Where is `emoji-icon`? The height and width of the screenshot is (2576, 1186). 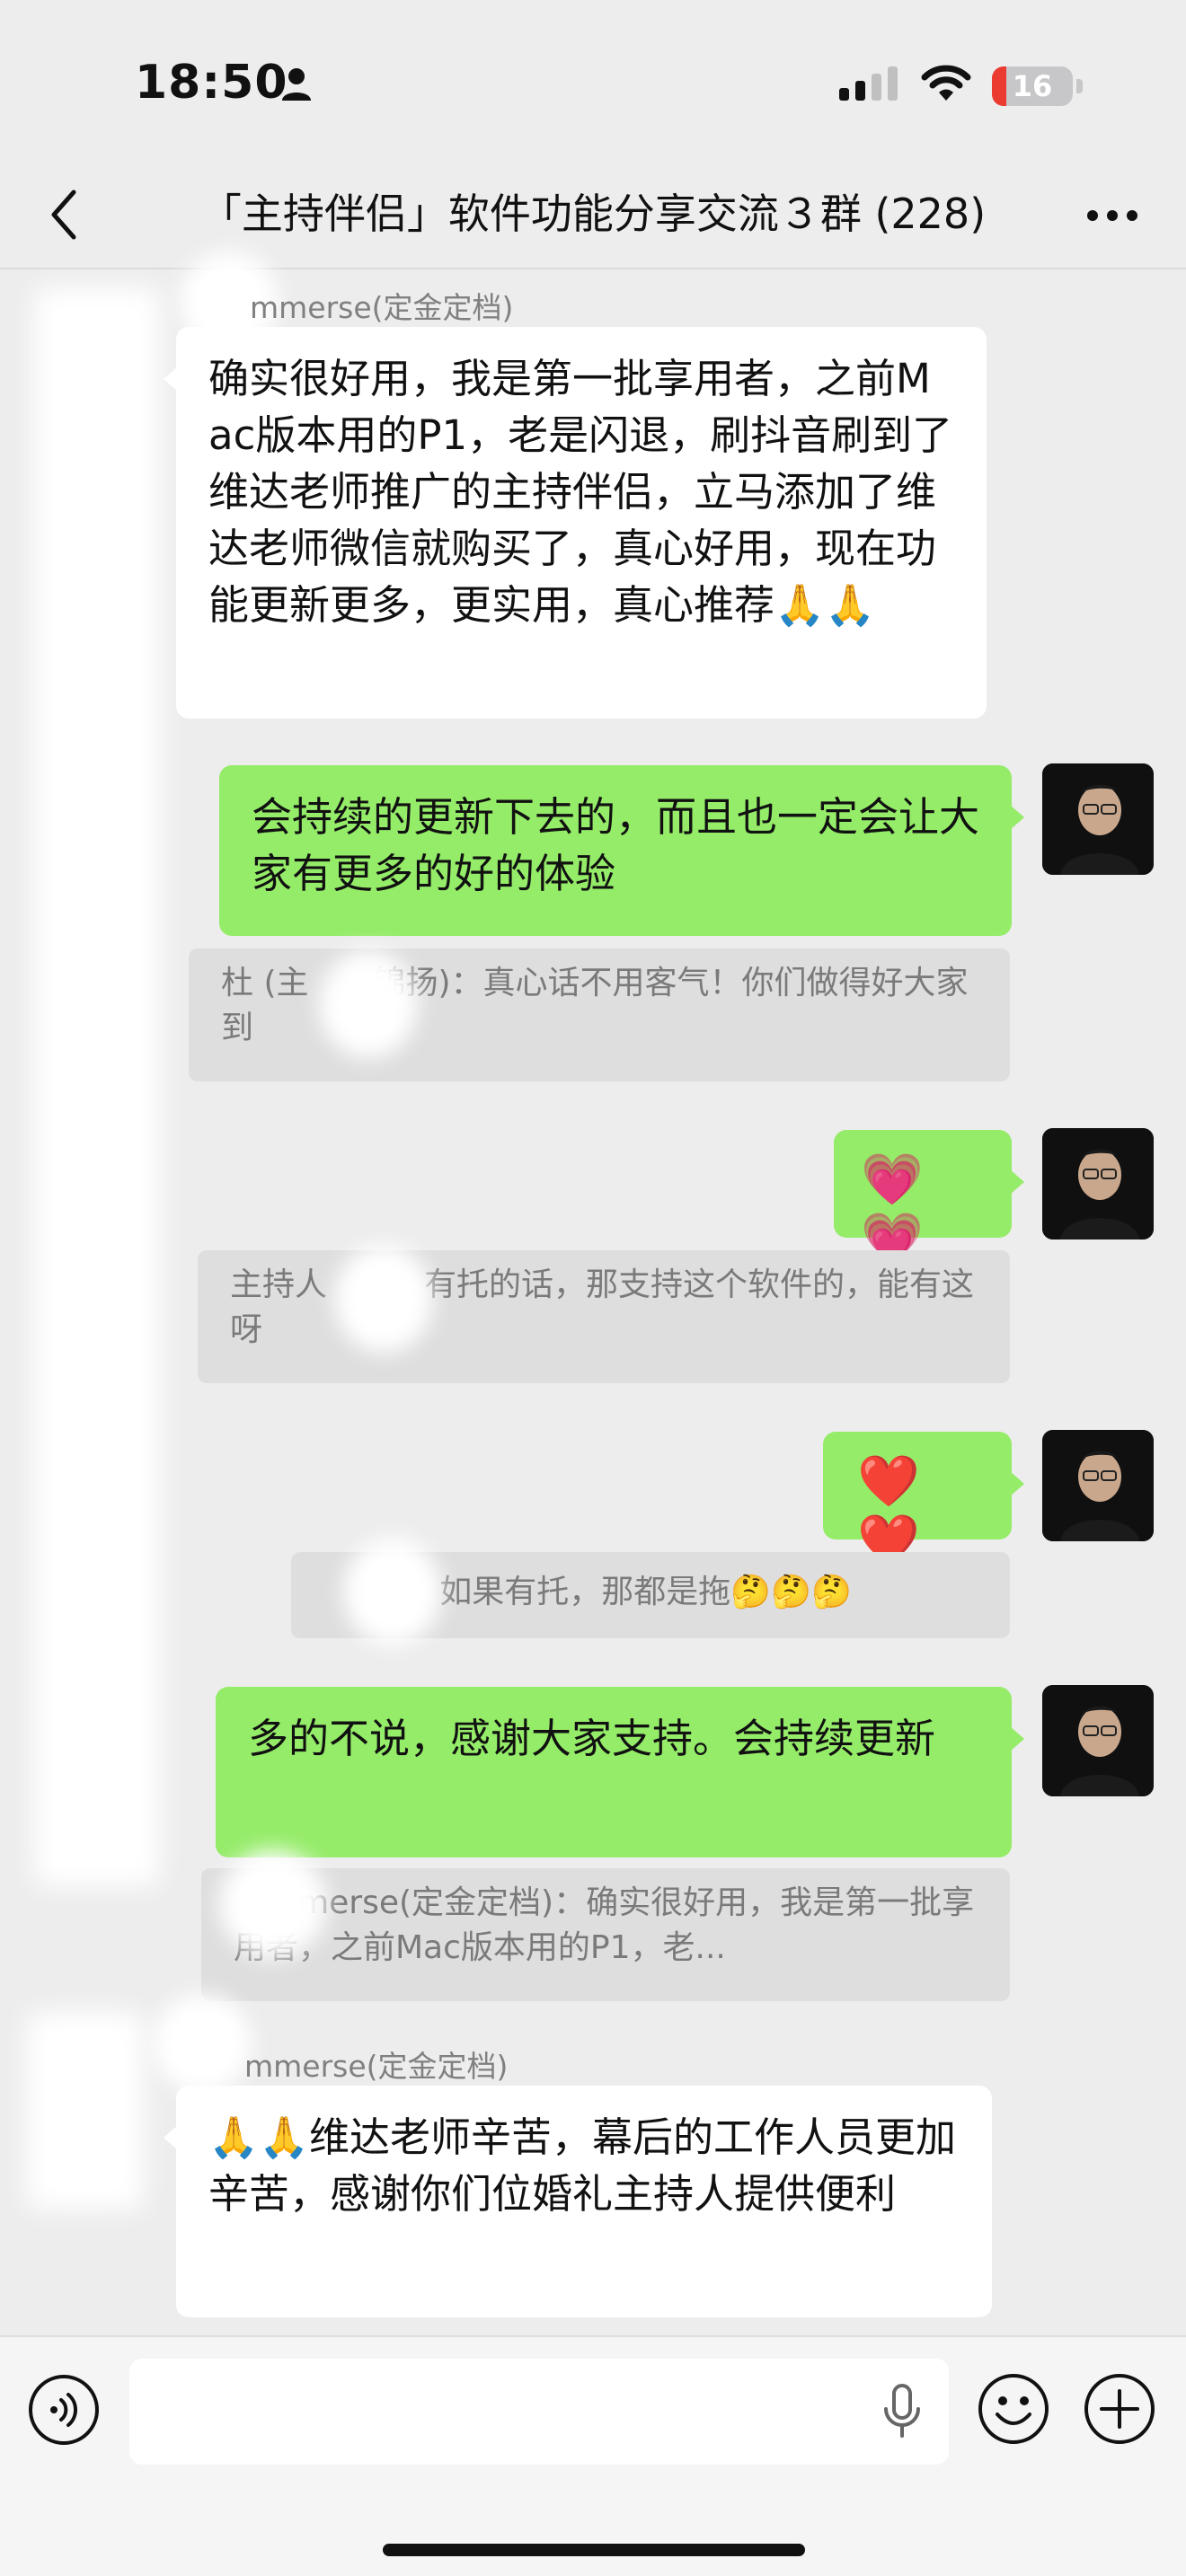 emoji-icon is located at coordinates (1013, 2409).